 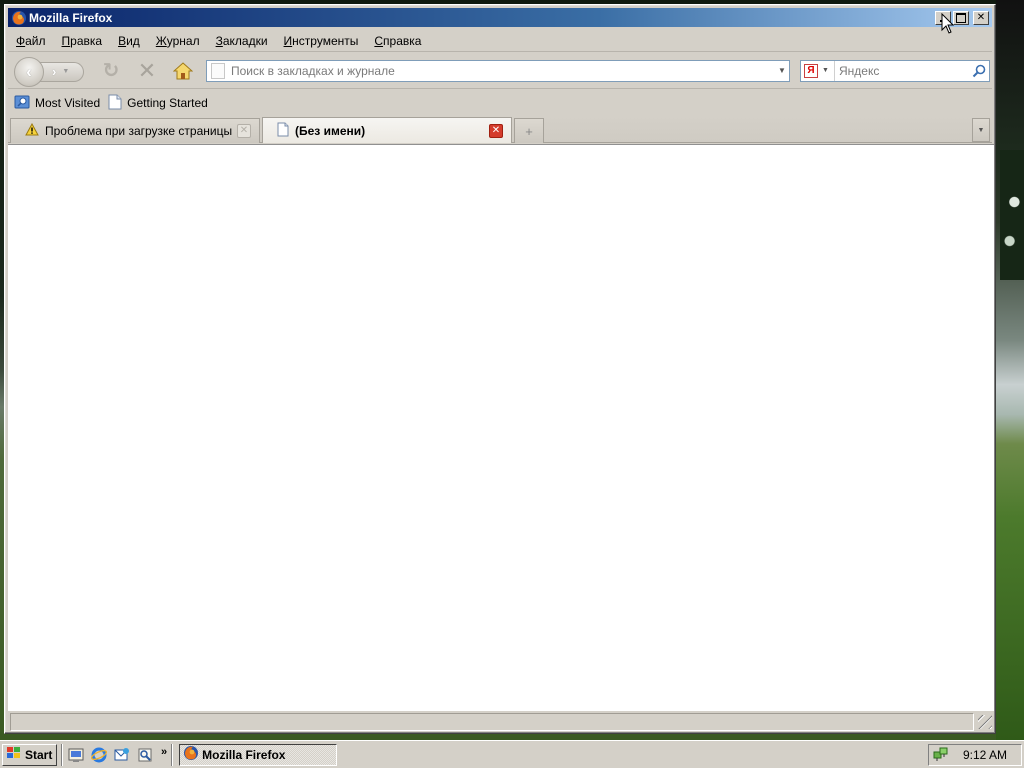 I want to click on tree-image, so click(x=1012, y=215).